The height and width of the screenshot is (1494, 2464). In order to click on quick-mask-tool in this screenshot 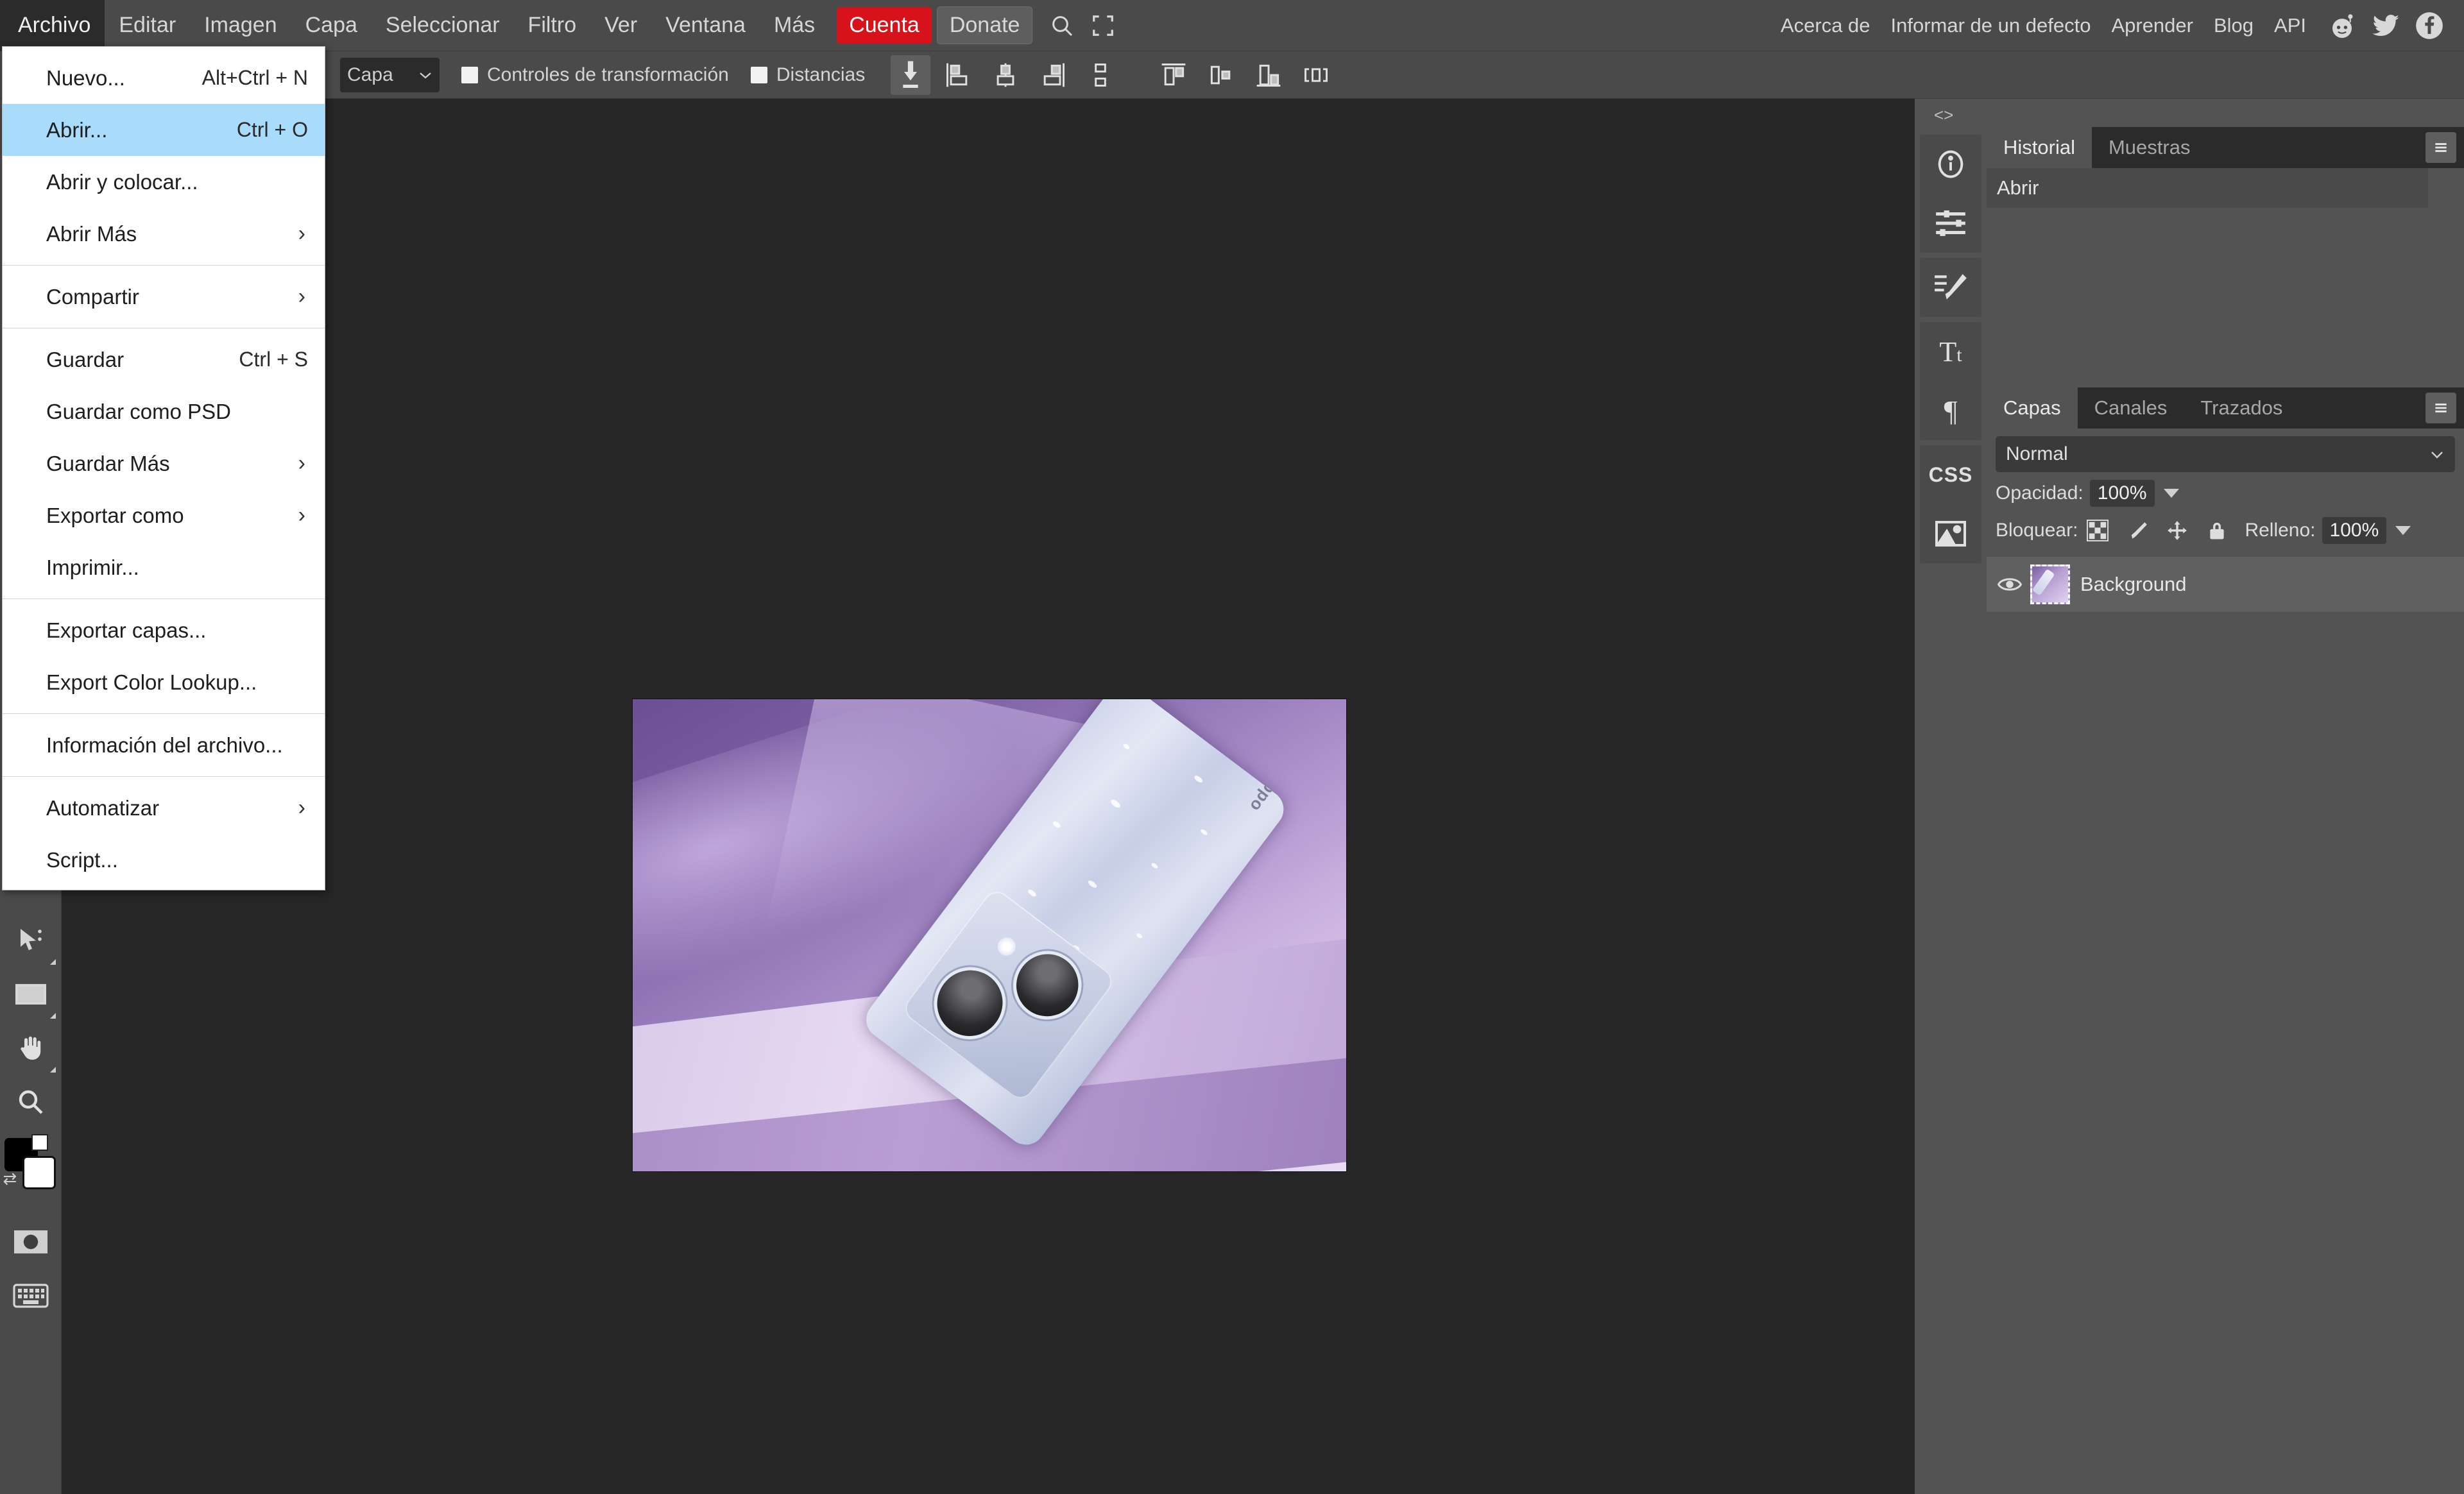, I will do `click(31, 1242)`.